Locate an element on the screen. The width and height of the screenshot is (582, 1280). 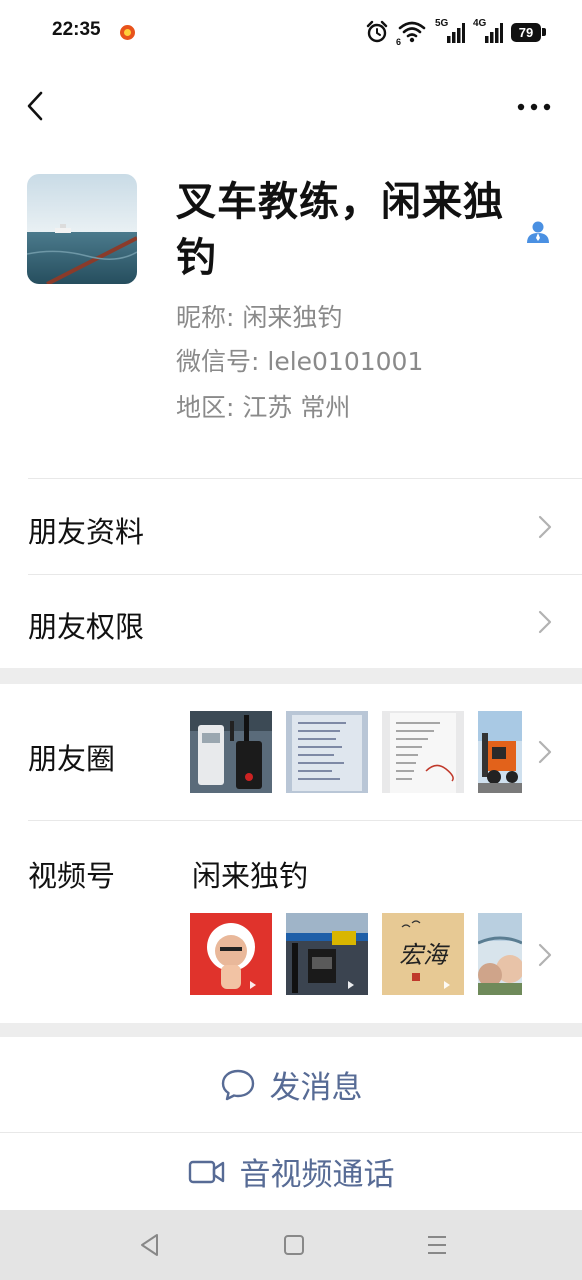
app-notification-icon is located at coordinates (127, 32).